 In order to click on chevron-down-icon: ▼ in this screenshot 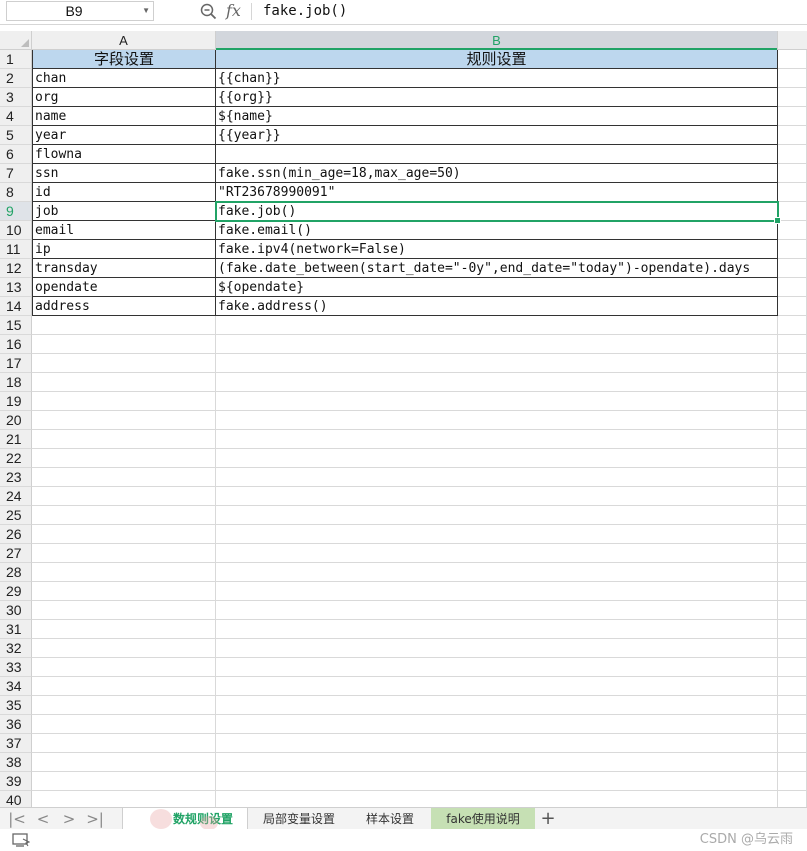, I will do `click(146, 11)`.